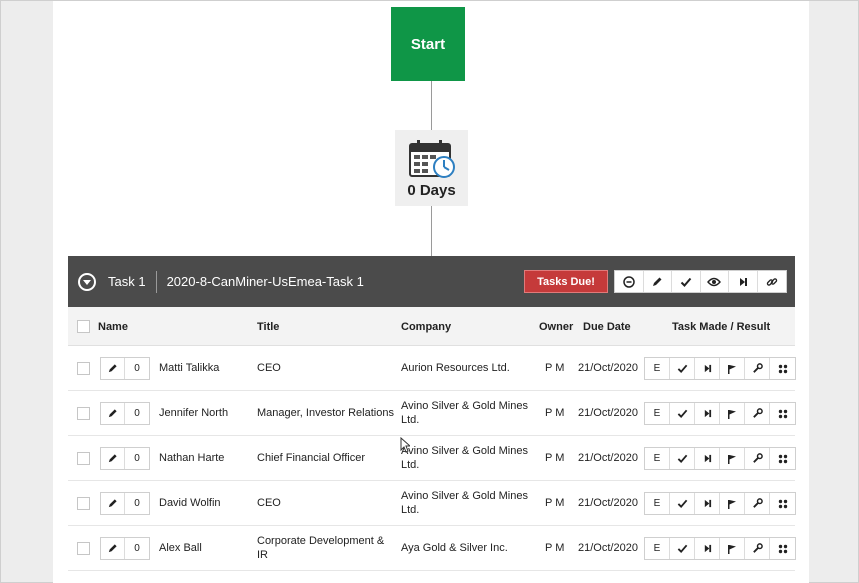 Image resolution: width=859 pixels, height=583 pixels. I want to click on column-header-name: Name, so click(113, 327).